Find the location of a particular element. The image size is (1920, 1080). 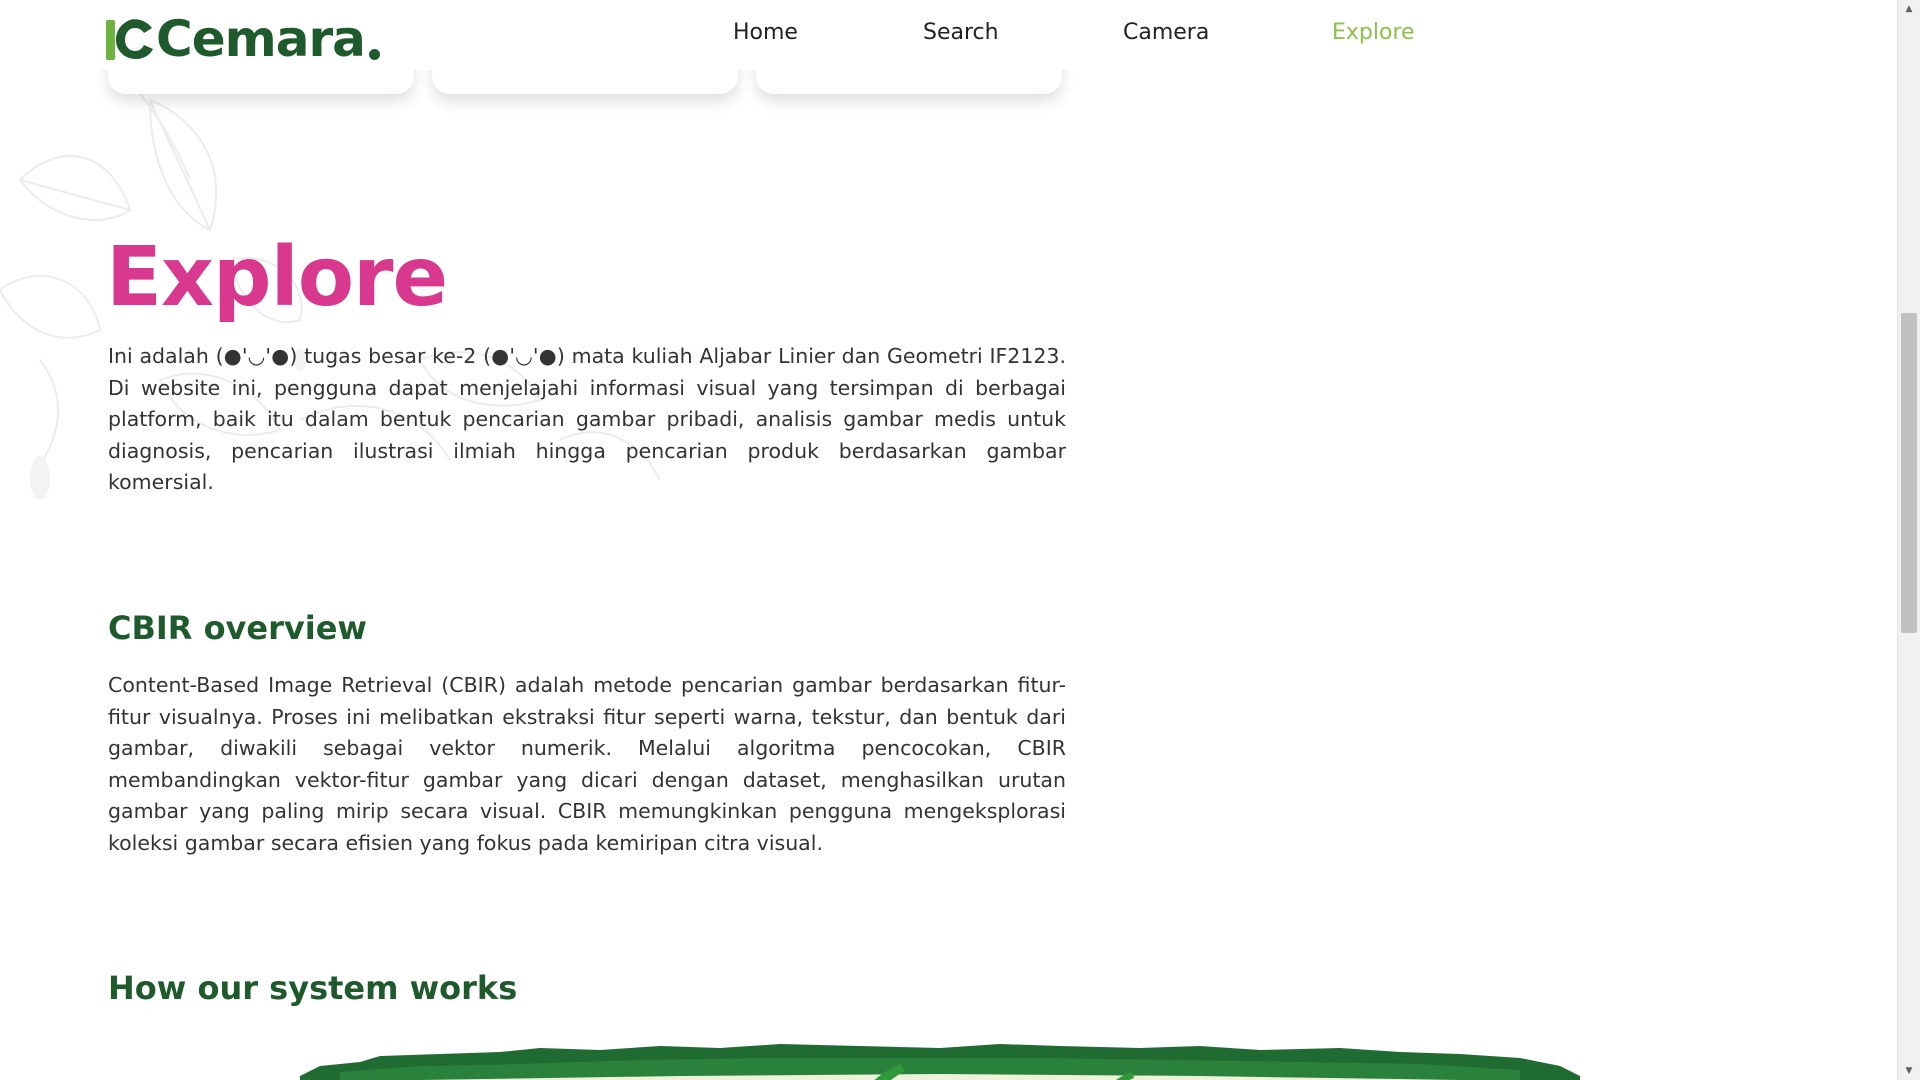

cbir-overview-heading: CBIR overview is located at coordinates (237, 628).